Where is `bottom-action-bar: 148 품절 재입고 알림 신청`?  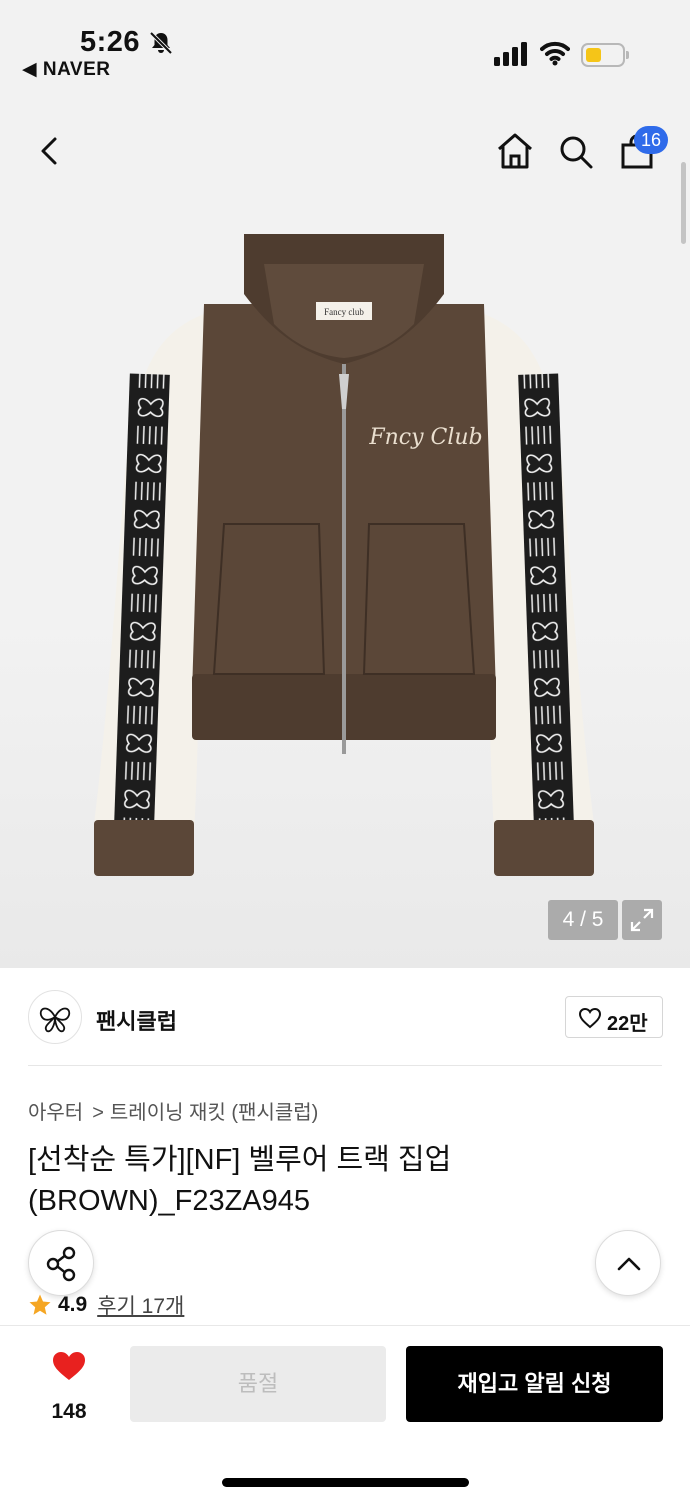
bottom-action-bar: 148 품절 재입고 알림 신청 is located at coordinates (345, 1412).